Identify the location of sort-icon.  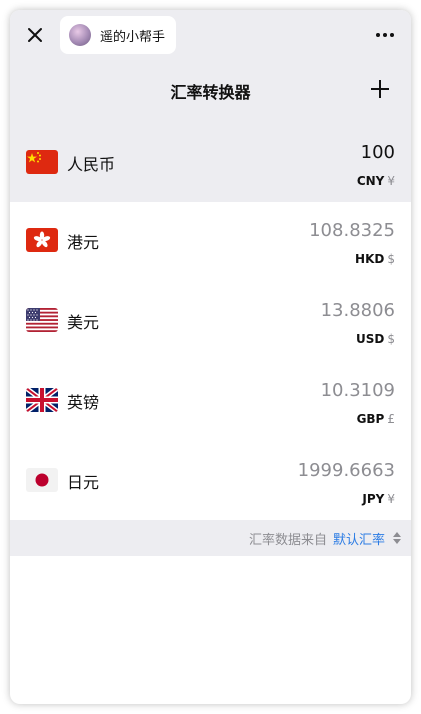
(397, 538).